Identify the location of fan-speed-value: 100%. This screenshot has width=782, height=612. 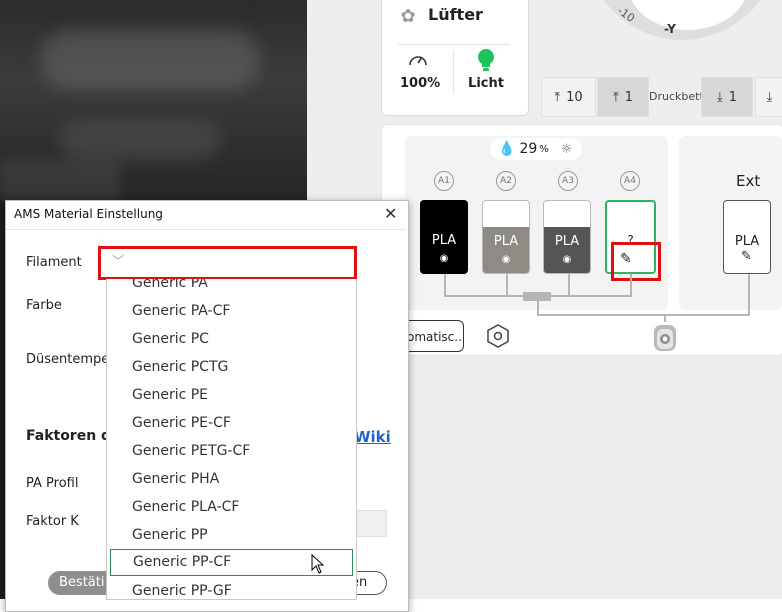
(420, 83).